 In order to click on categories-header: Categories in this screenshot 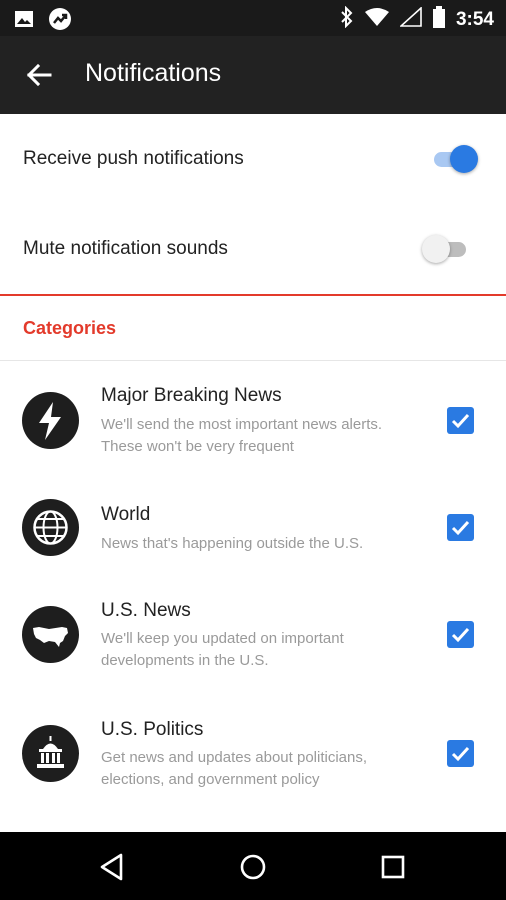, I will do `click(70, 328)`.